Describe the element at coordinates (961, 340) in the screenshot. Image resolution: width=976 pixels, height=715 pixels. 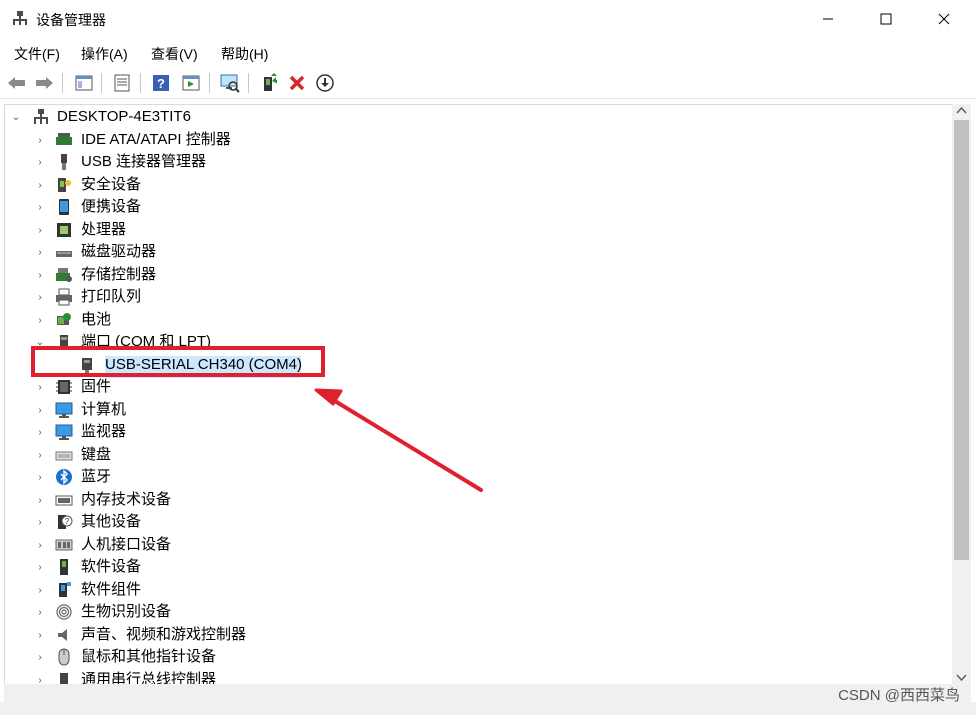
I see `scrollbar-thumb` at that location.